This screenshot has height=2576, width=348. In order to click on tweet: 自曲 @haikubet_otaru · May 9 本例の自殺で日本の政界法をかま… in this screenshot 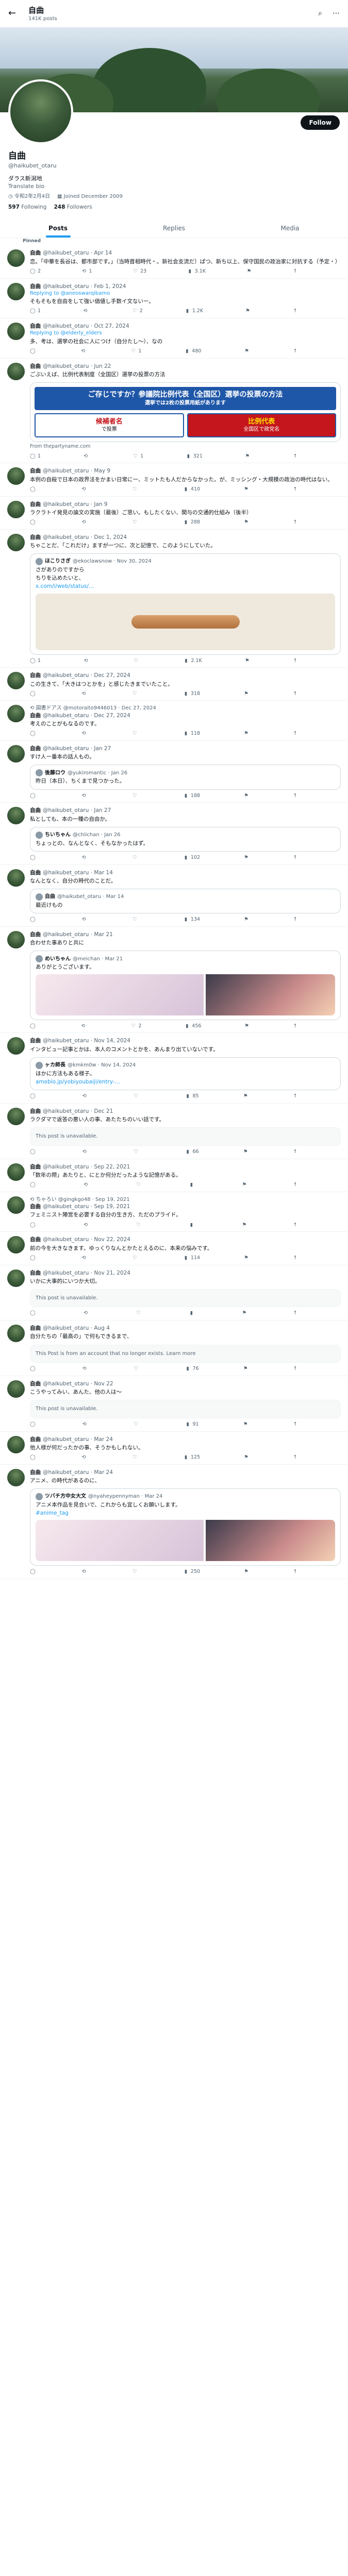, I will do `click(174, 480)`.